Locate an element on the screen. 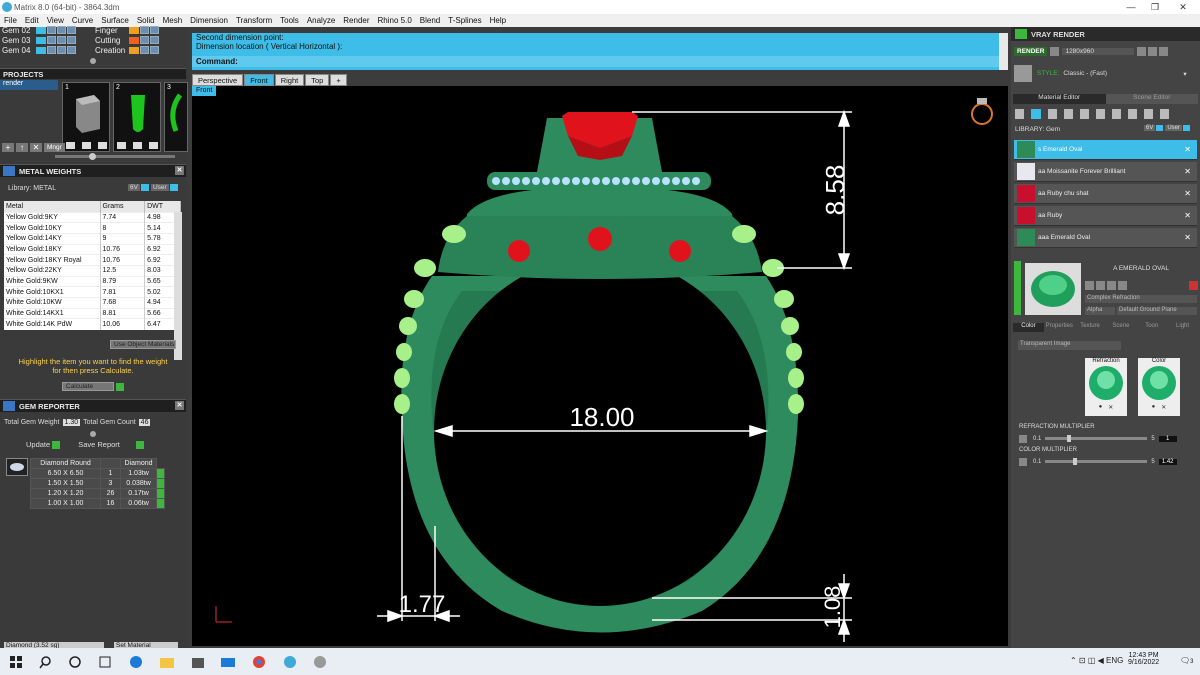 The height and width of the screenshot is (675, 1200). chevron-down-icon: ▾ is located at coordinates (1184, 74).